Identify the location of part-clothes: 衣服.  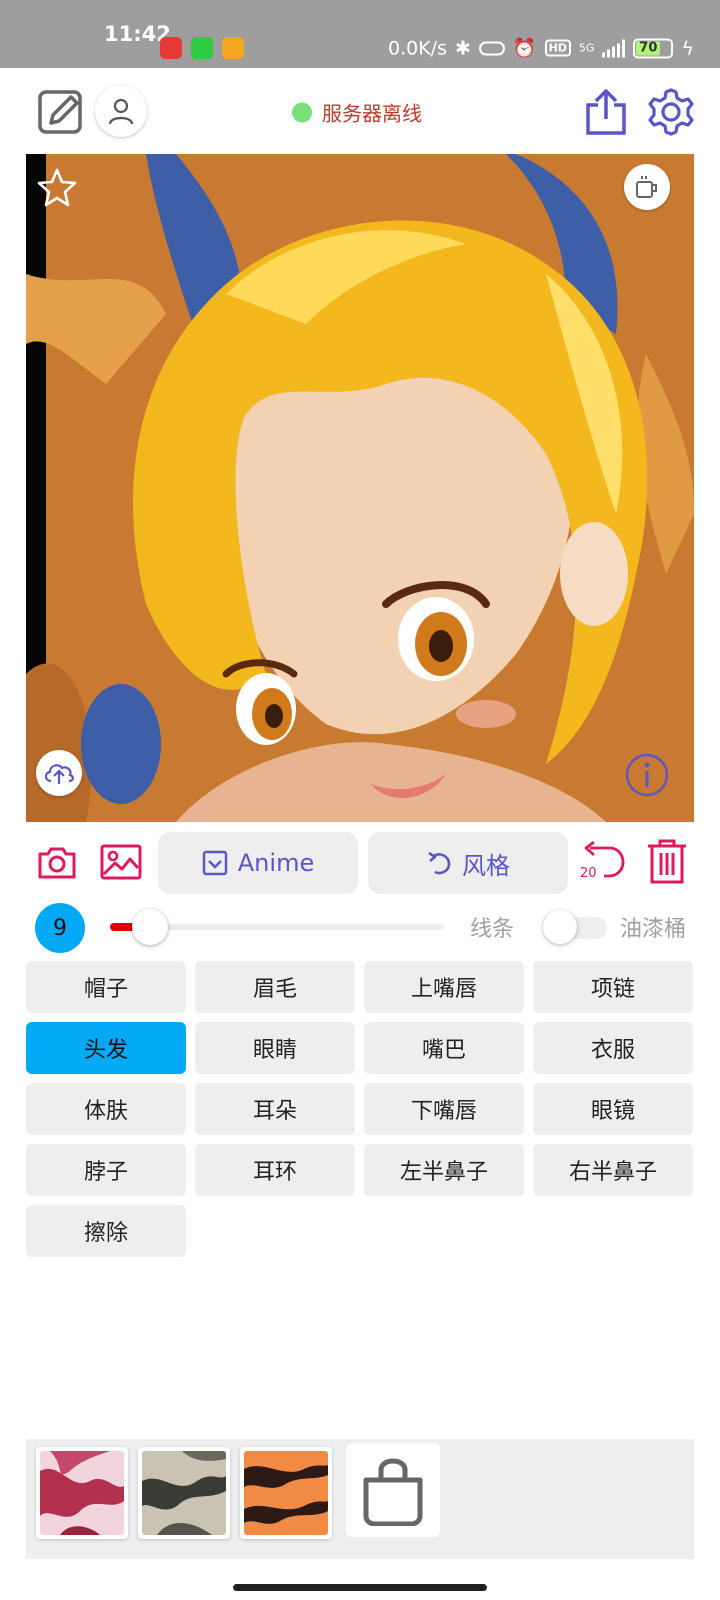
(613, 1048).